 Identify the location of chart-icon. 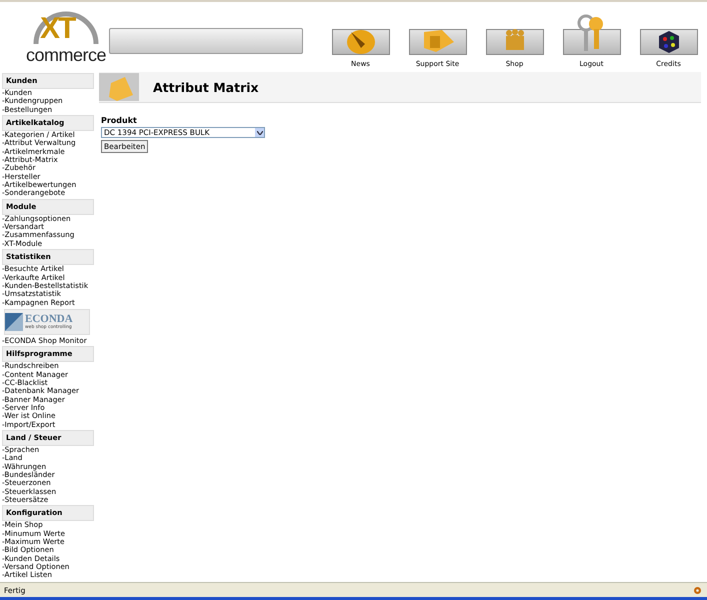
(14, 321).